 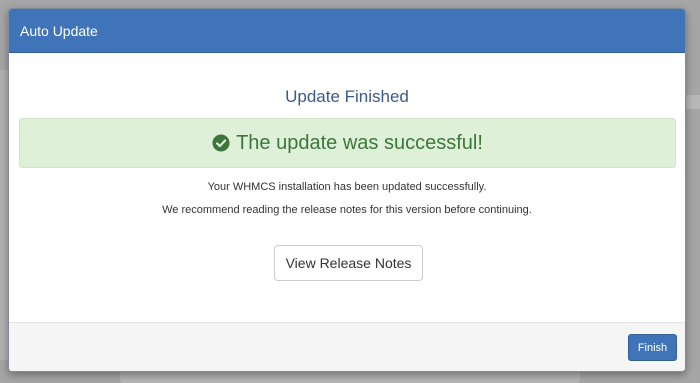 What do you see at coordinates (652, 347) in the screenshot?
I see `finish-button: Finish` at bounding box center [652, 347].